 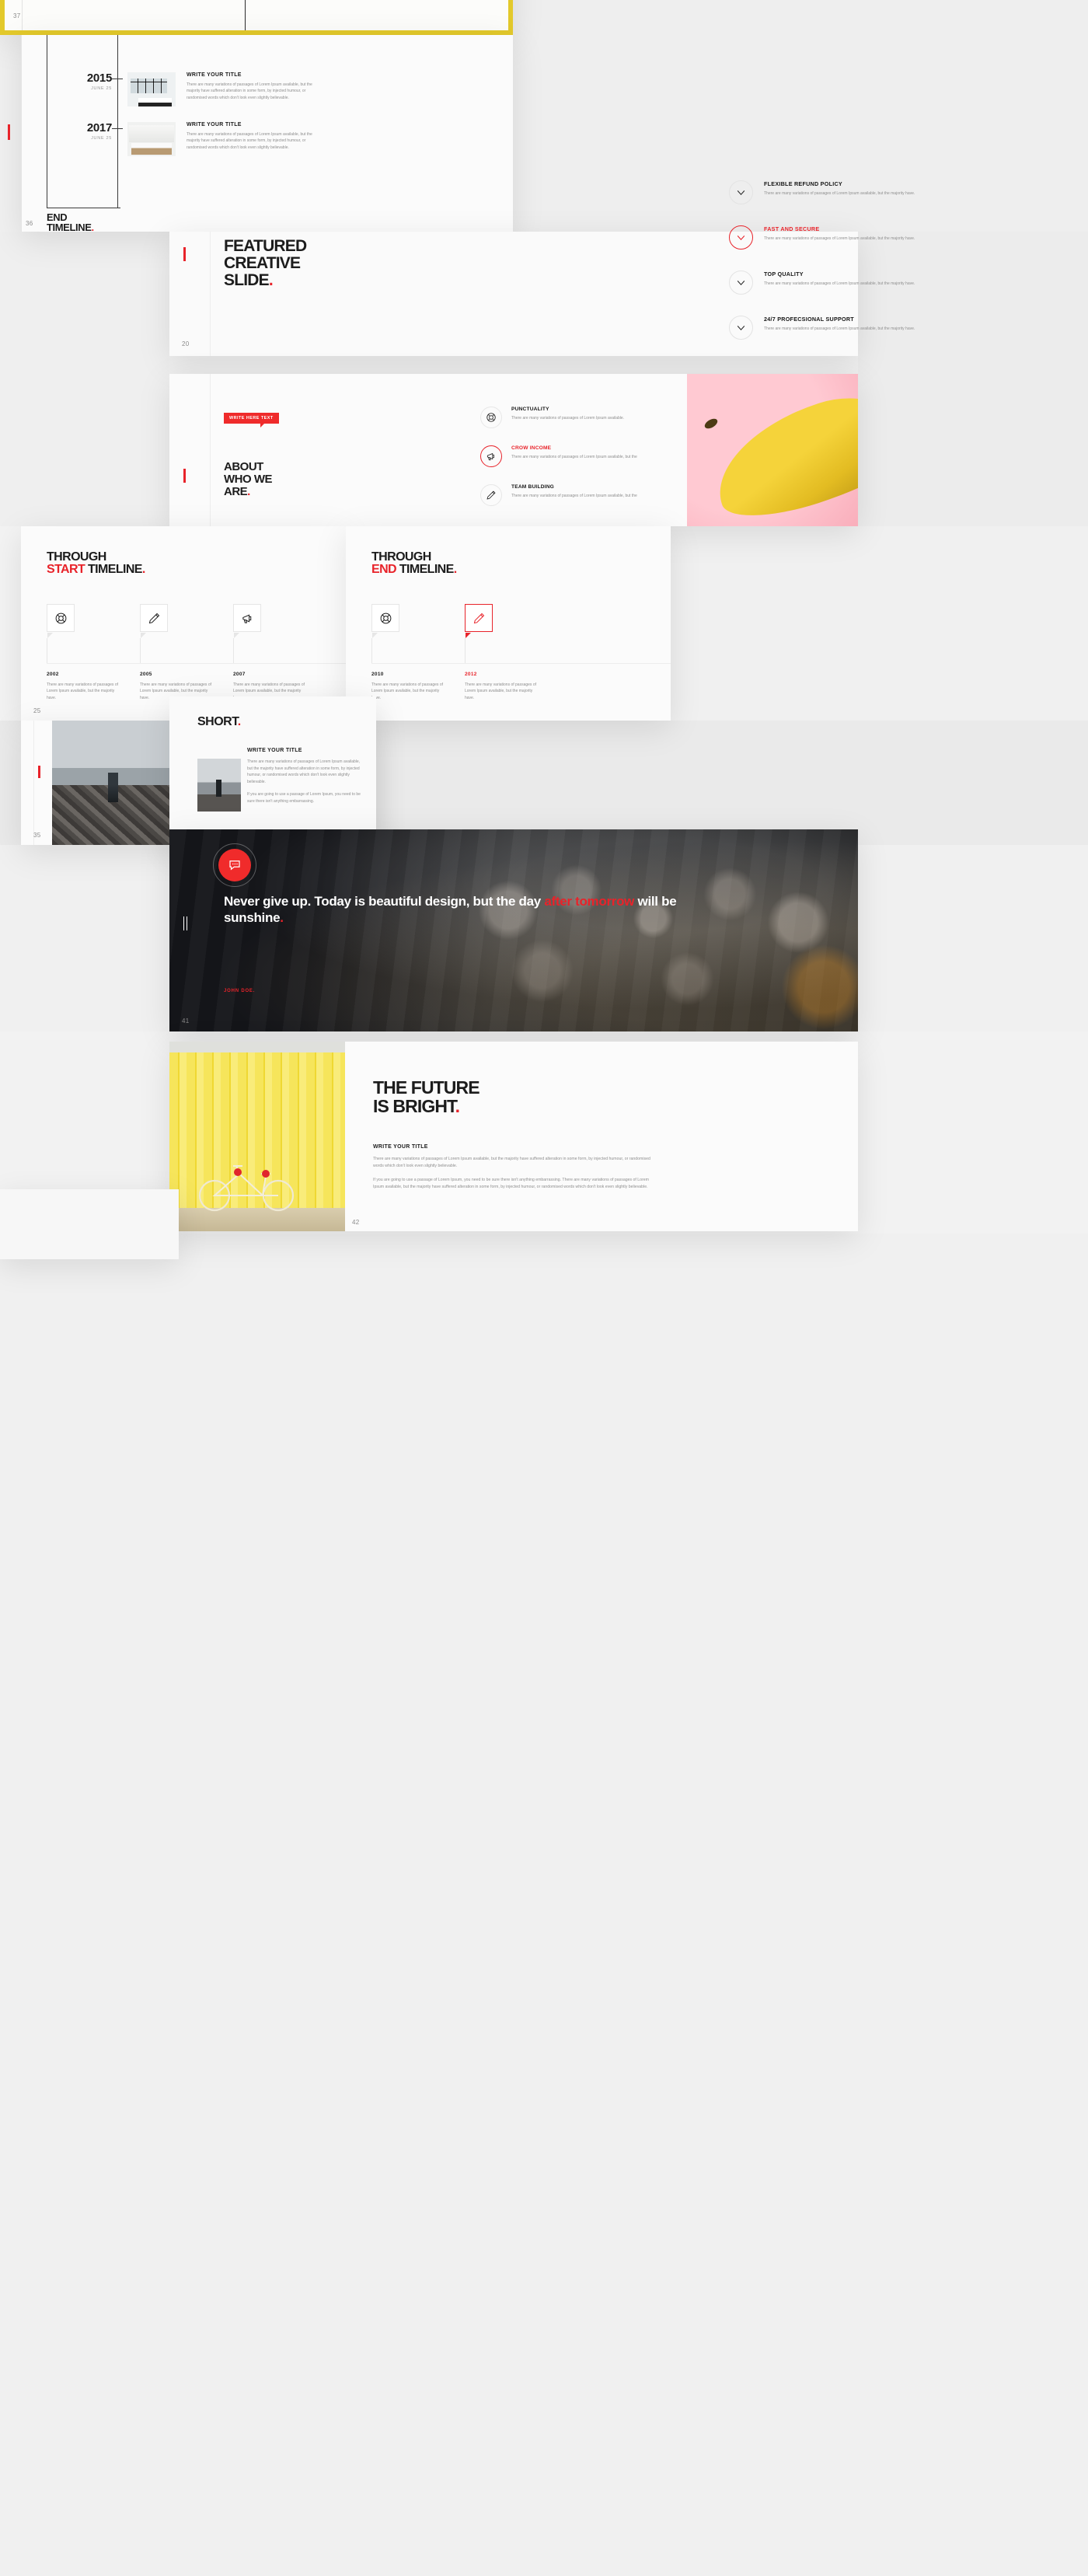 What do you see at coordinates (102, 138) in the screenshot?
I see `timeline-date: JUNE 25` at bounding box center [102, 138].